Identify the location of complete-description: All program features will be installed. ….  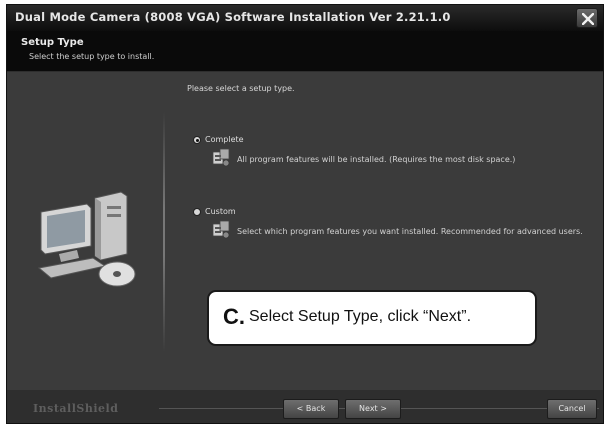
(376, 159).